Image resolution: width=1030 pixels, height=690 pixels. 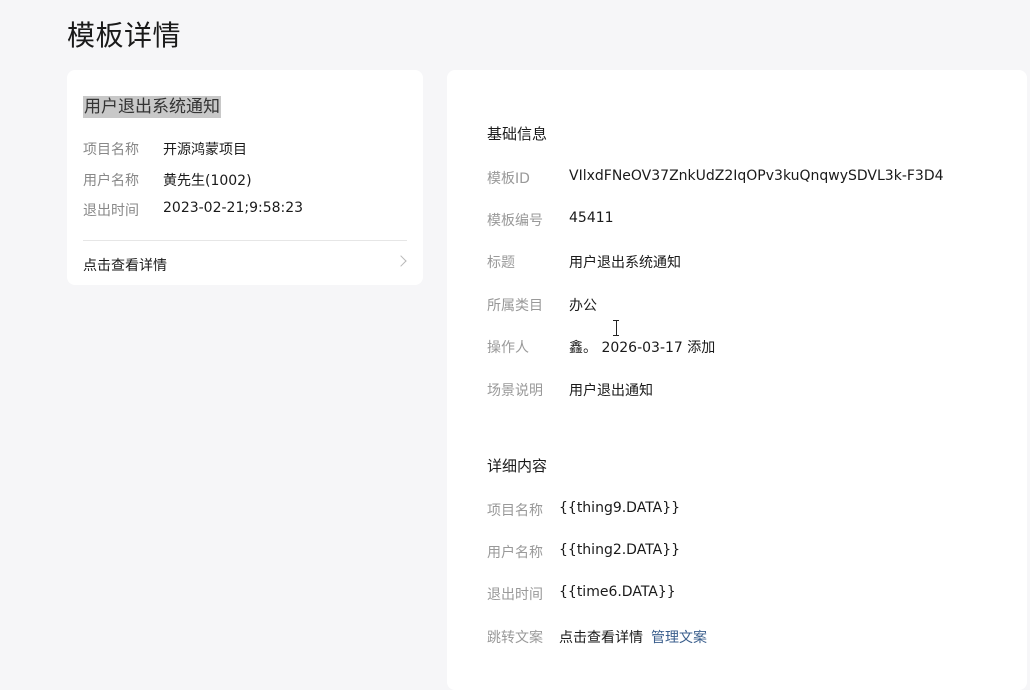 I want to click on field-label: 用户名称, so click(x=515, y=553).